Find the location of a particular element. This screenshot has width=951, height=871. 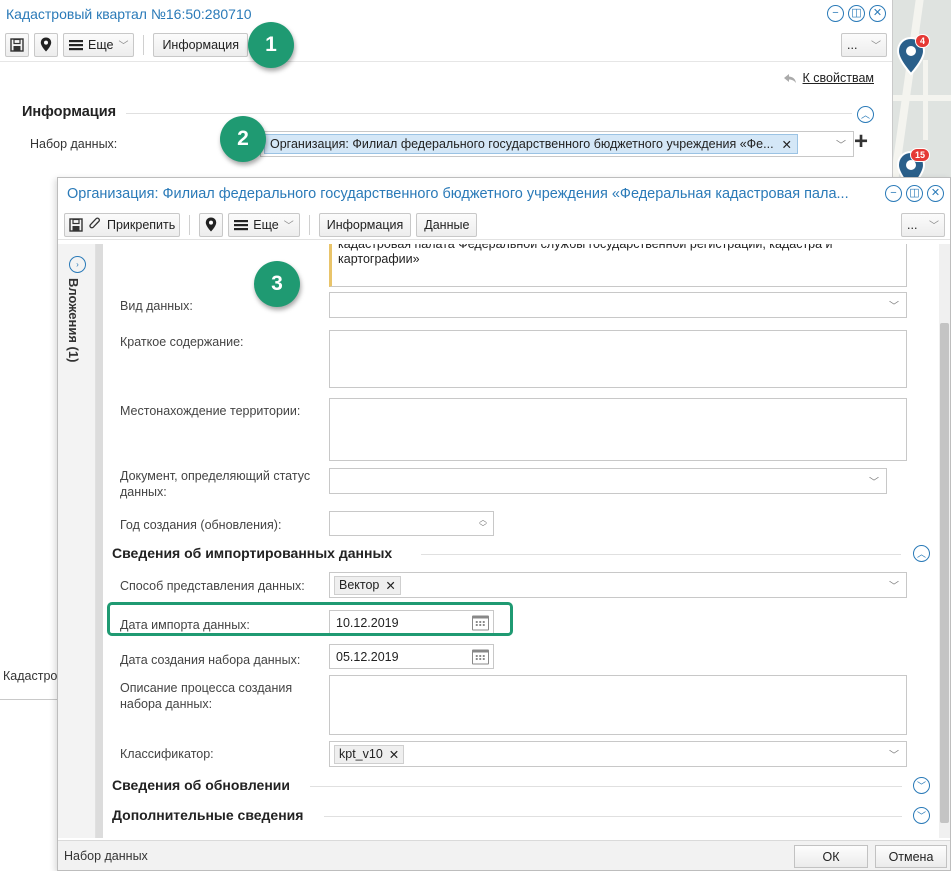

map-pin-icon: 4 is located at coordinates (913, 55).